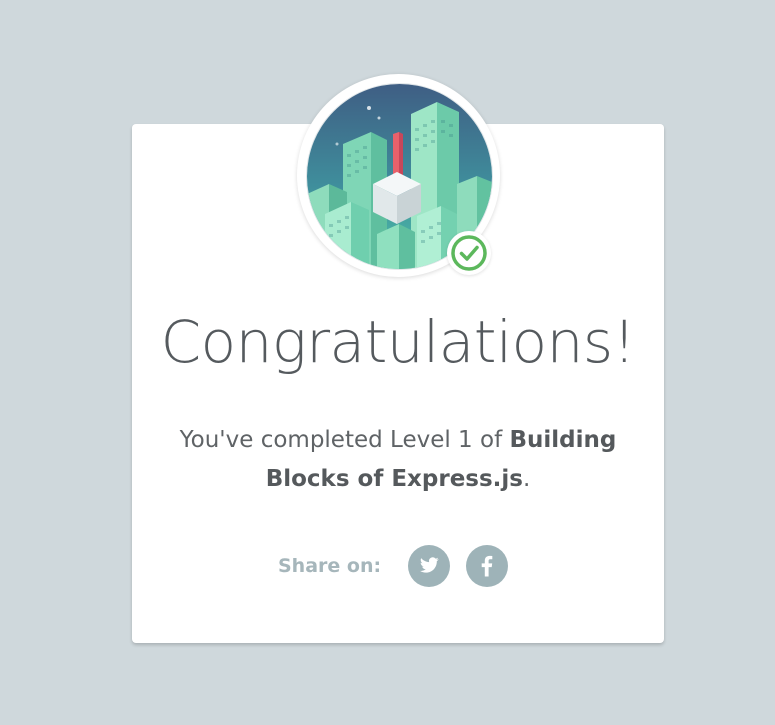  I want to click on facebook-icon, so click(487, 566).